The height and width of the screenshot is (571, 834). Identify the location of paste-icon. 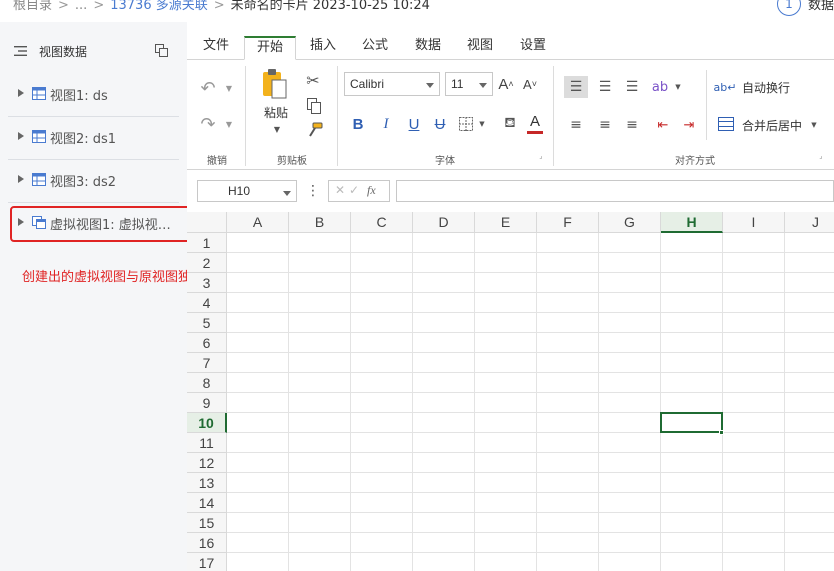
(275, 84).